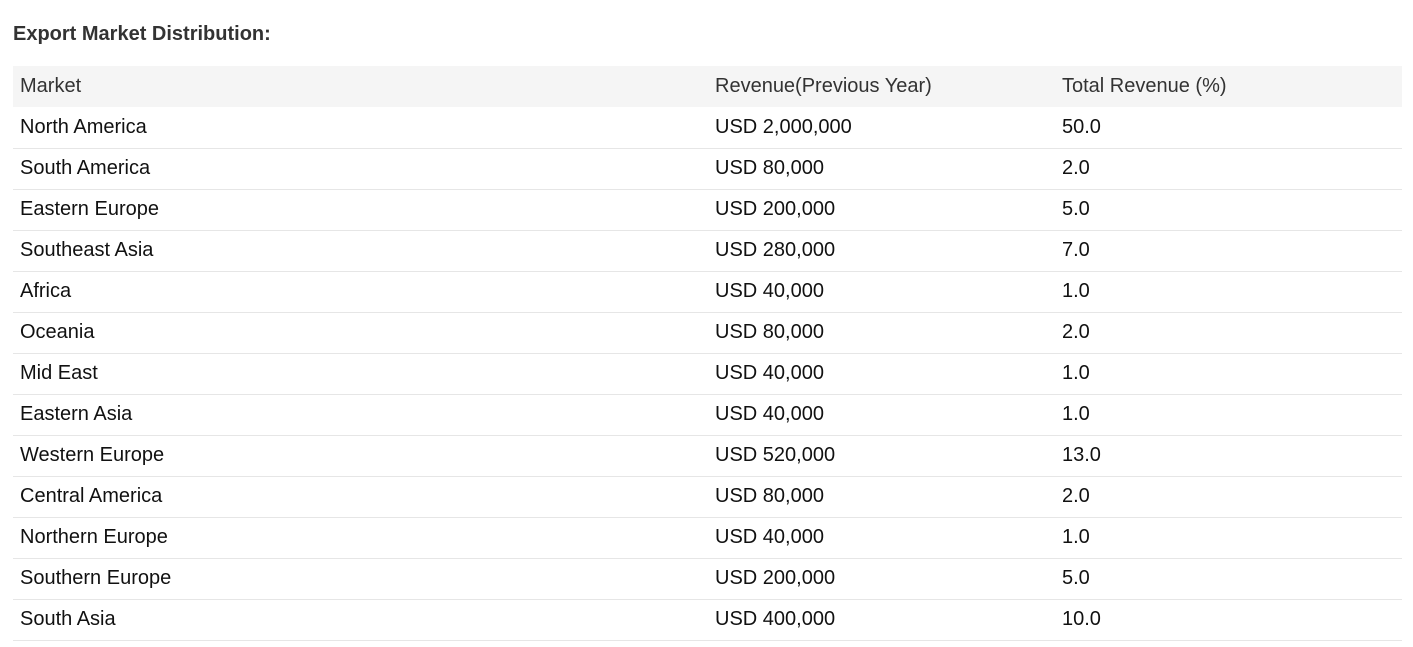 Image resolution: width=1413 pixels, height=647 pixels. Describe the element at coordinates (68, 619) in the screenshot. I see `cell-market: South Asia` at that location.